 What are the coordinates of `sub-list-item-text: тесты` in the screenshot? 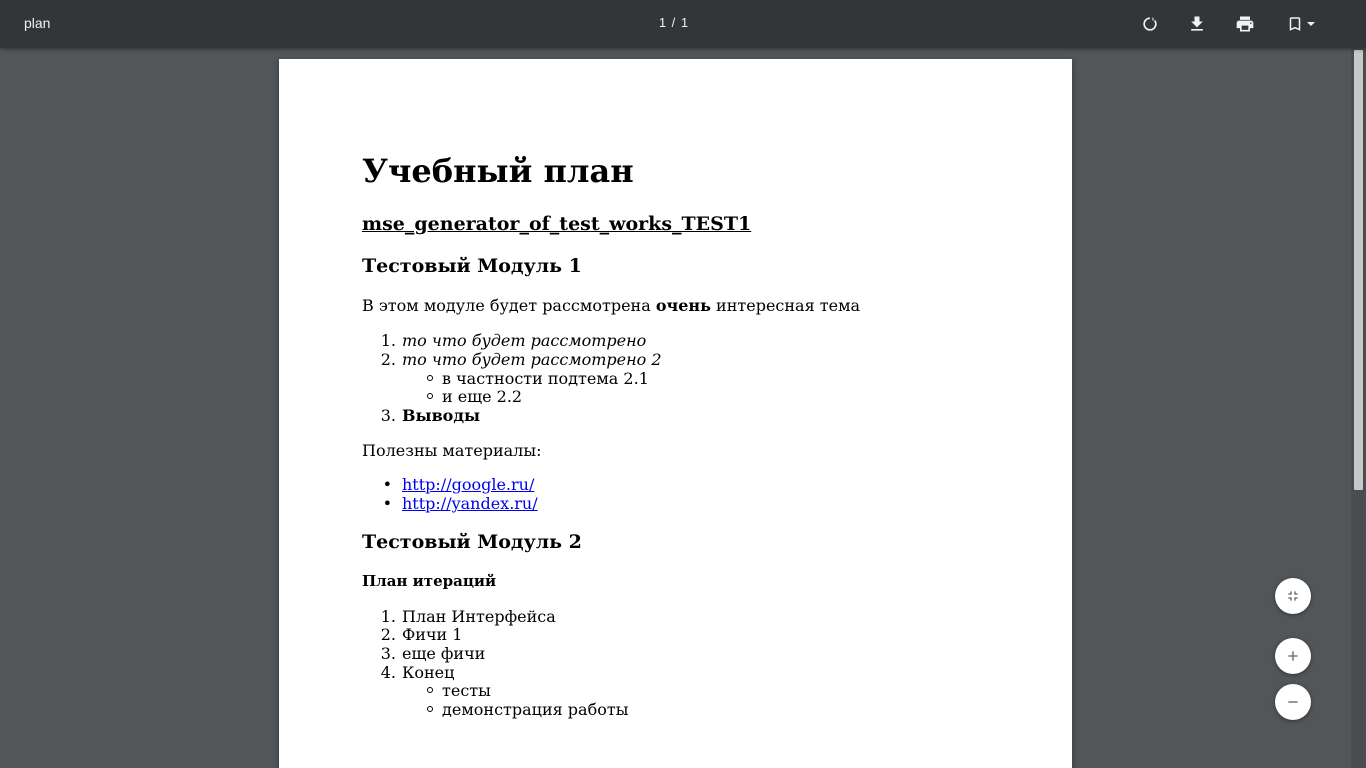 It's located at (466, 690).